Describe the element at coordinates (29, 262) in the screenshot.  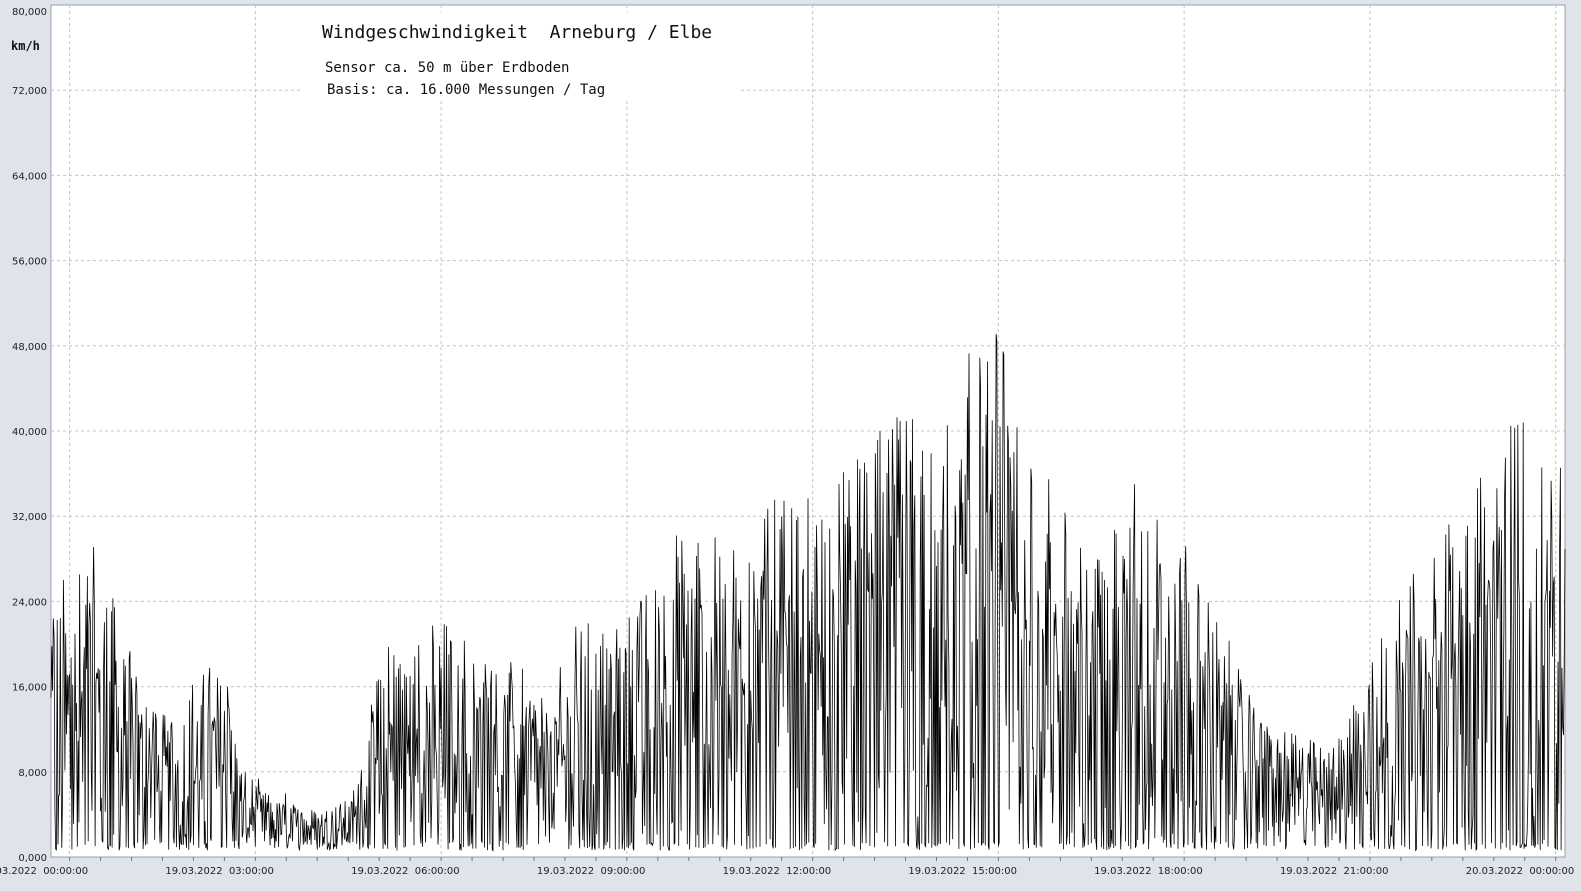
I see `y-tick-label: 56,000` at that location.